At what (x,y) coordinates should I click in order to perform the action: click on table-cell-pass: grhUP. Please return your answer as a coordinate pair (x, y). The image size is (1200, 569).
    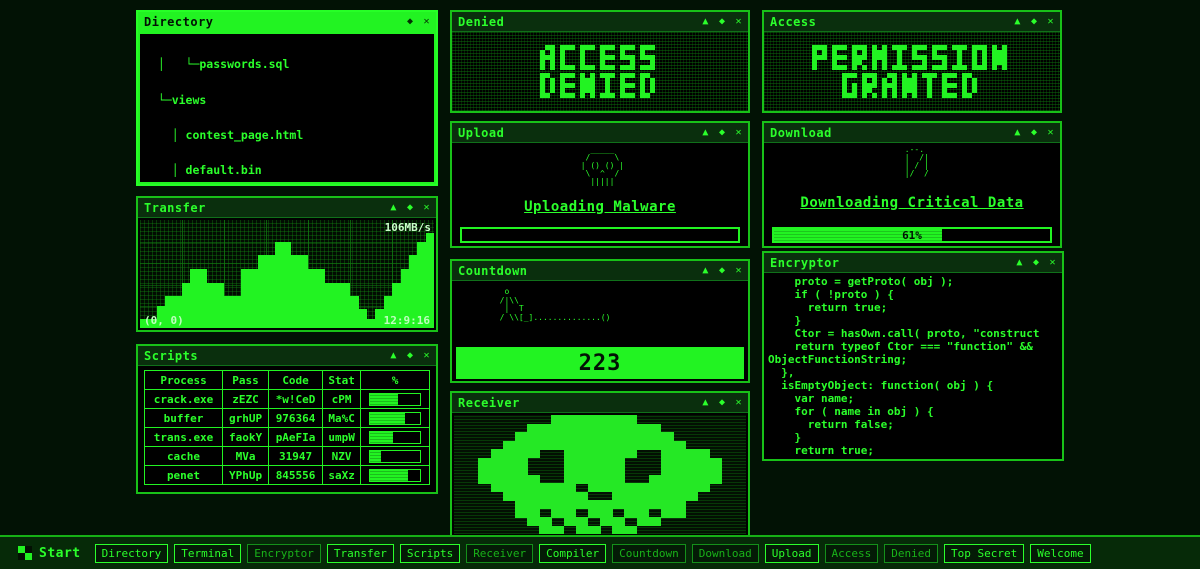
    Looking at the image, I should click on (246, 418).